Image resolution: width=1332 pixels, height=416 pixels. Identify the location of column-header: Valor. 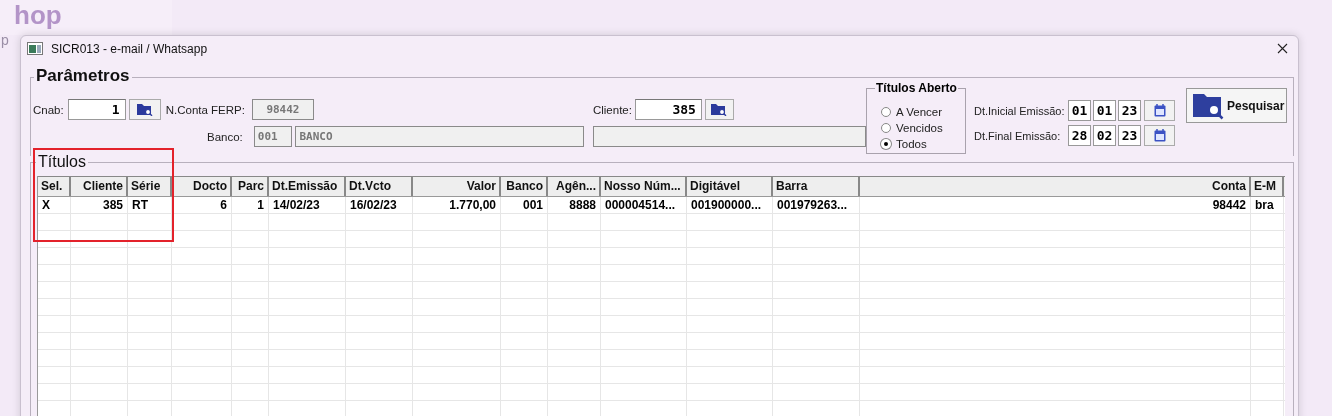
(457, 186).